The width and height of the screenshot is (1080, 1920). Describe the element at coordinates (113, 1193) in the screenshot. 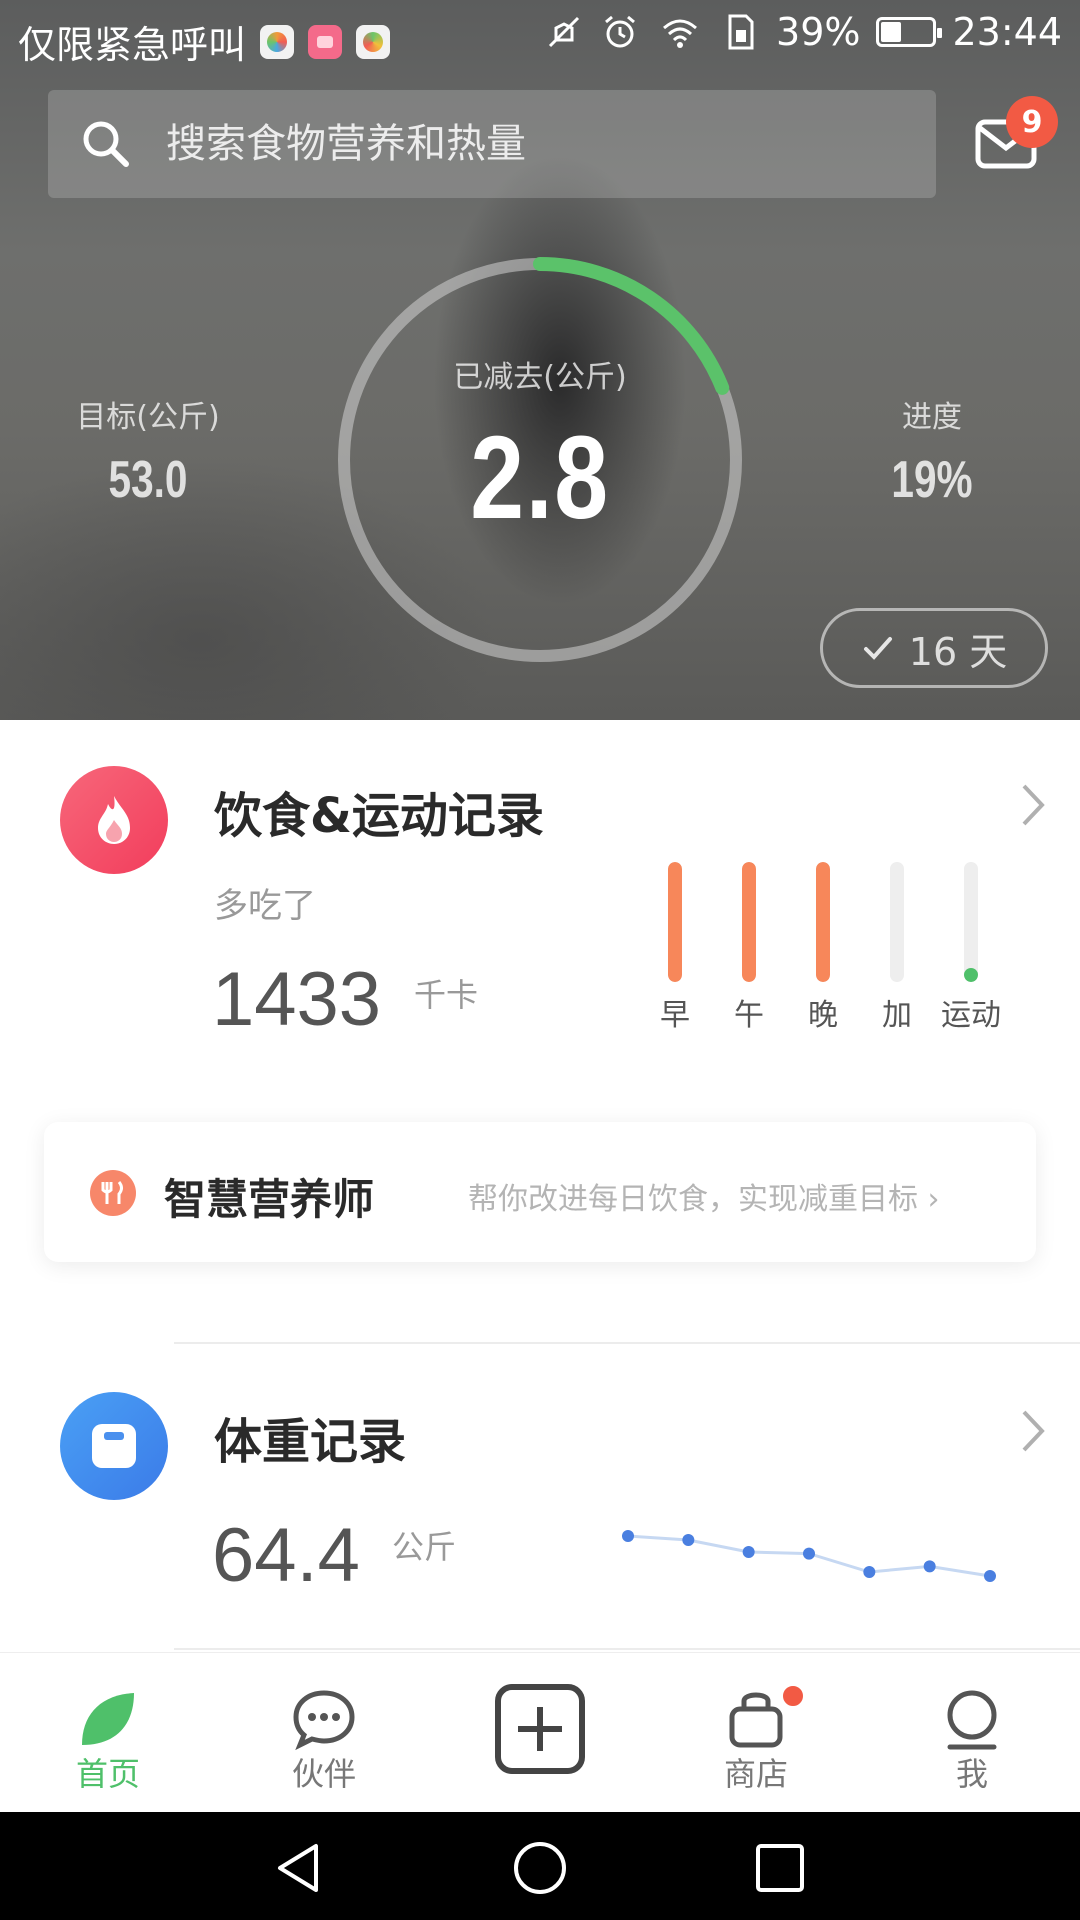

I see `cutlery-icon` at that location.